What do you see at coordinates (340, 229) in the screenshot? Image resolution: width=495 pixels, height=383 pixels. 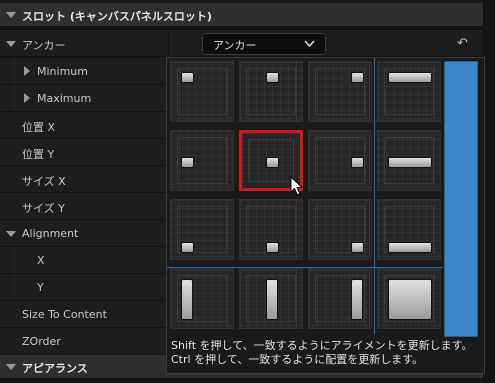 I see `anchor-preset-bottom-right` at bounding box center [340, 229].